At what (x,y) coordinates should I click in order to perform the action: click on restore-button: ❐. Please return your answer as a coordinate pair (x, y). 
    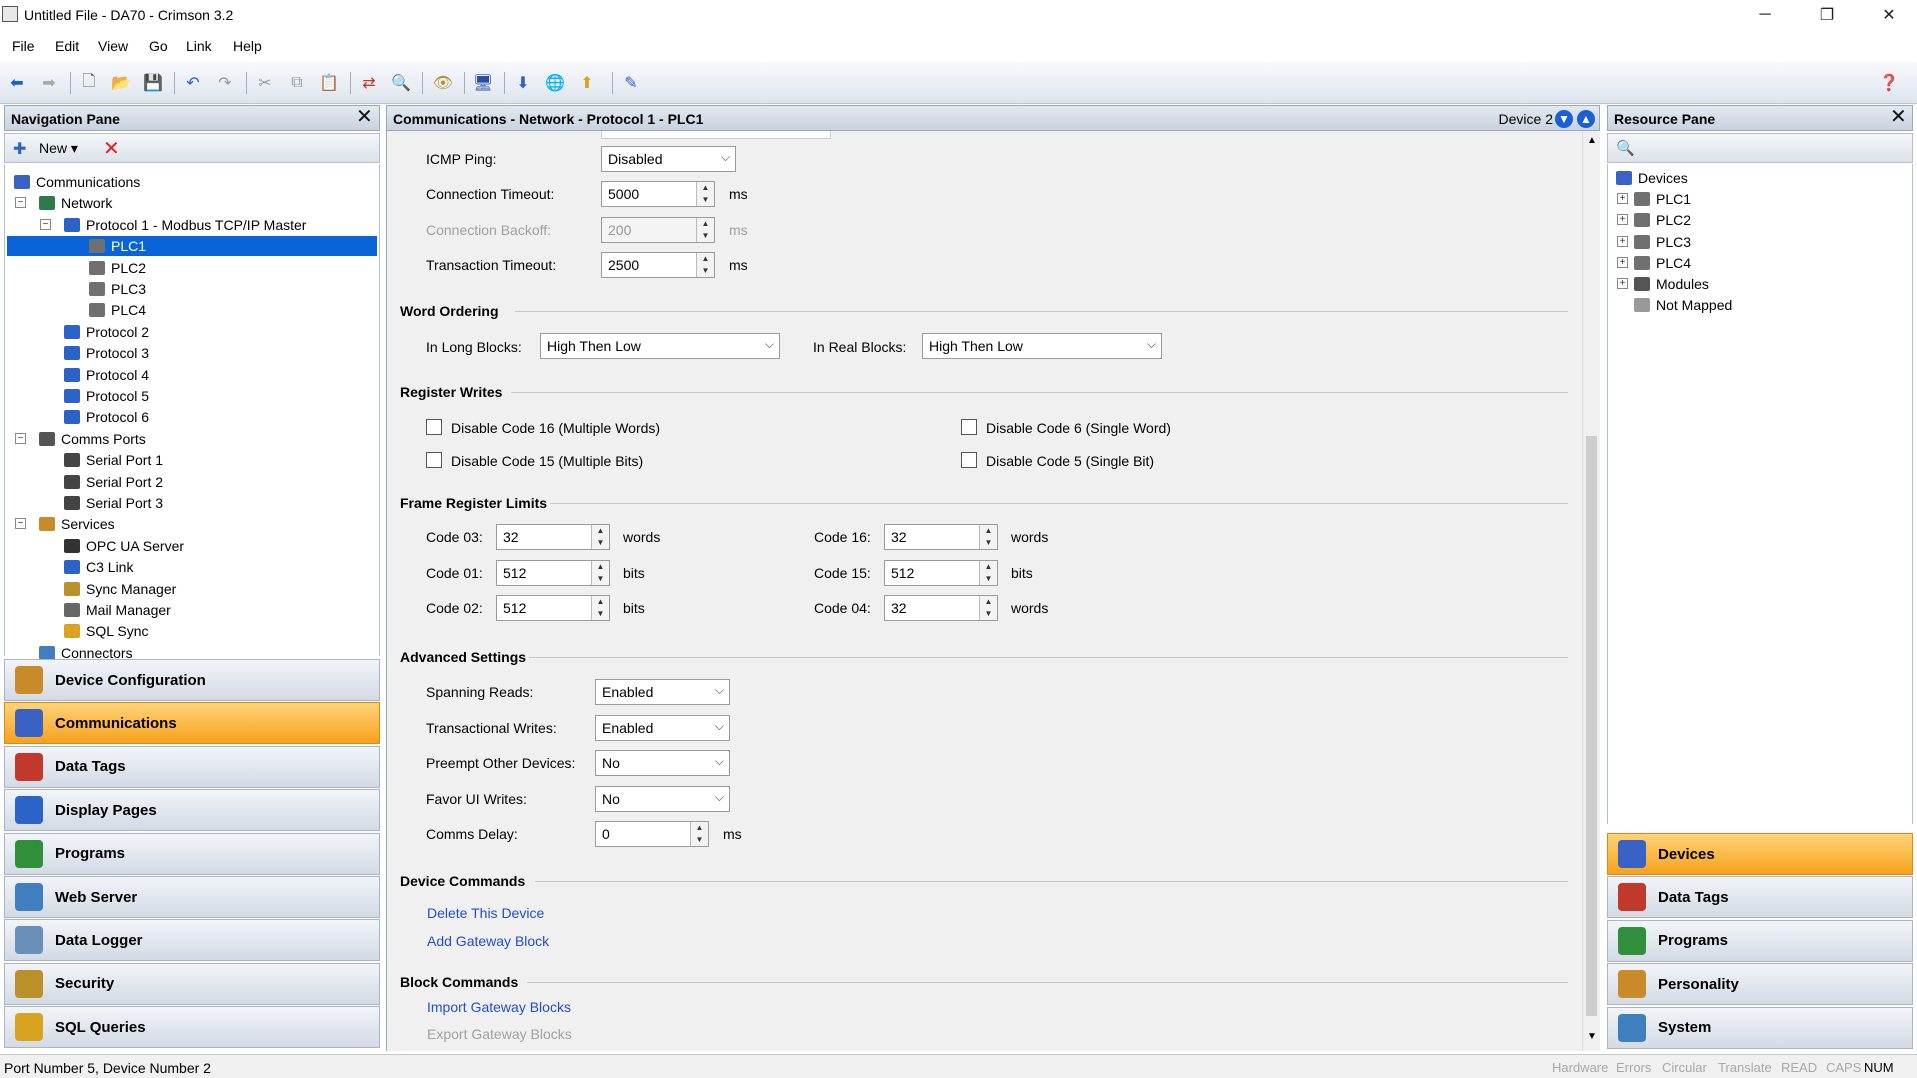
    Looking at the image, I should click on (1827, 15).